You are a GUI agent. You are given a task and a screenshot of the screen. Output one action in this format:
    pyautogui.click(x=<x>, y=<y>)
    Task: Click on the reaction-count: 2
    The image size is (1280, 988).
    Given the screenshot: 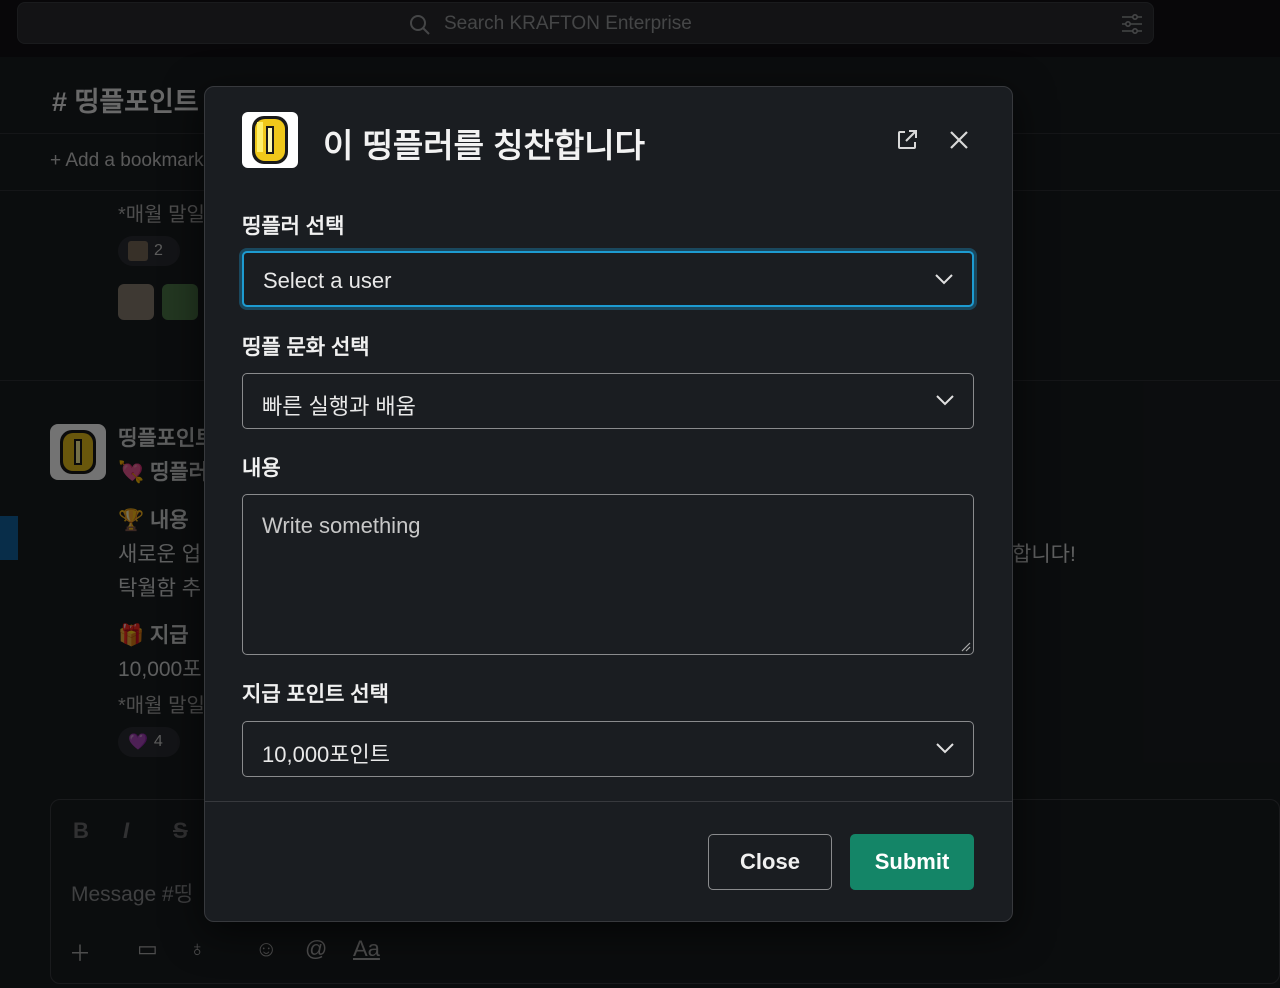 What is the action you would take?
    pyautogui.click(x=158, y=250)
    